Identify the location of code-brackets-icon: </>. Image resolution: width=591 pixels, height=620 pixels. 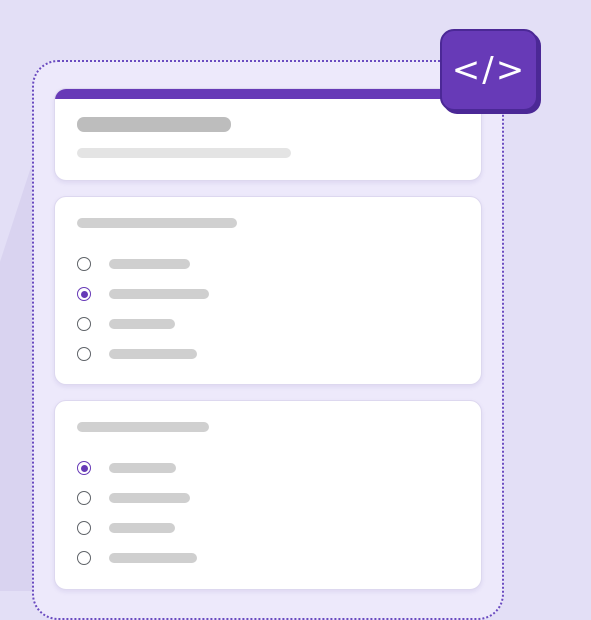
(489, 70).